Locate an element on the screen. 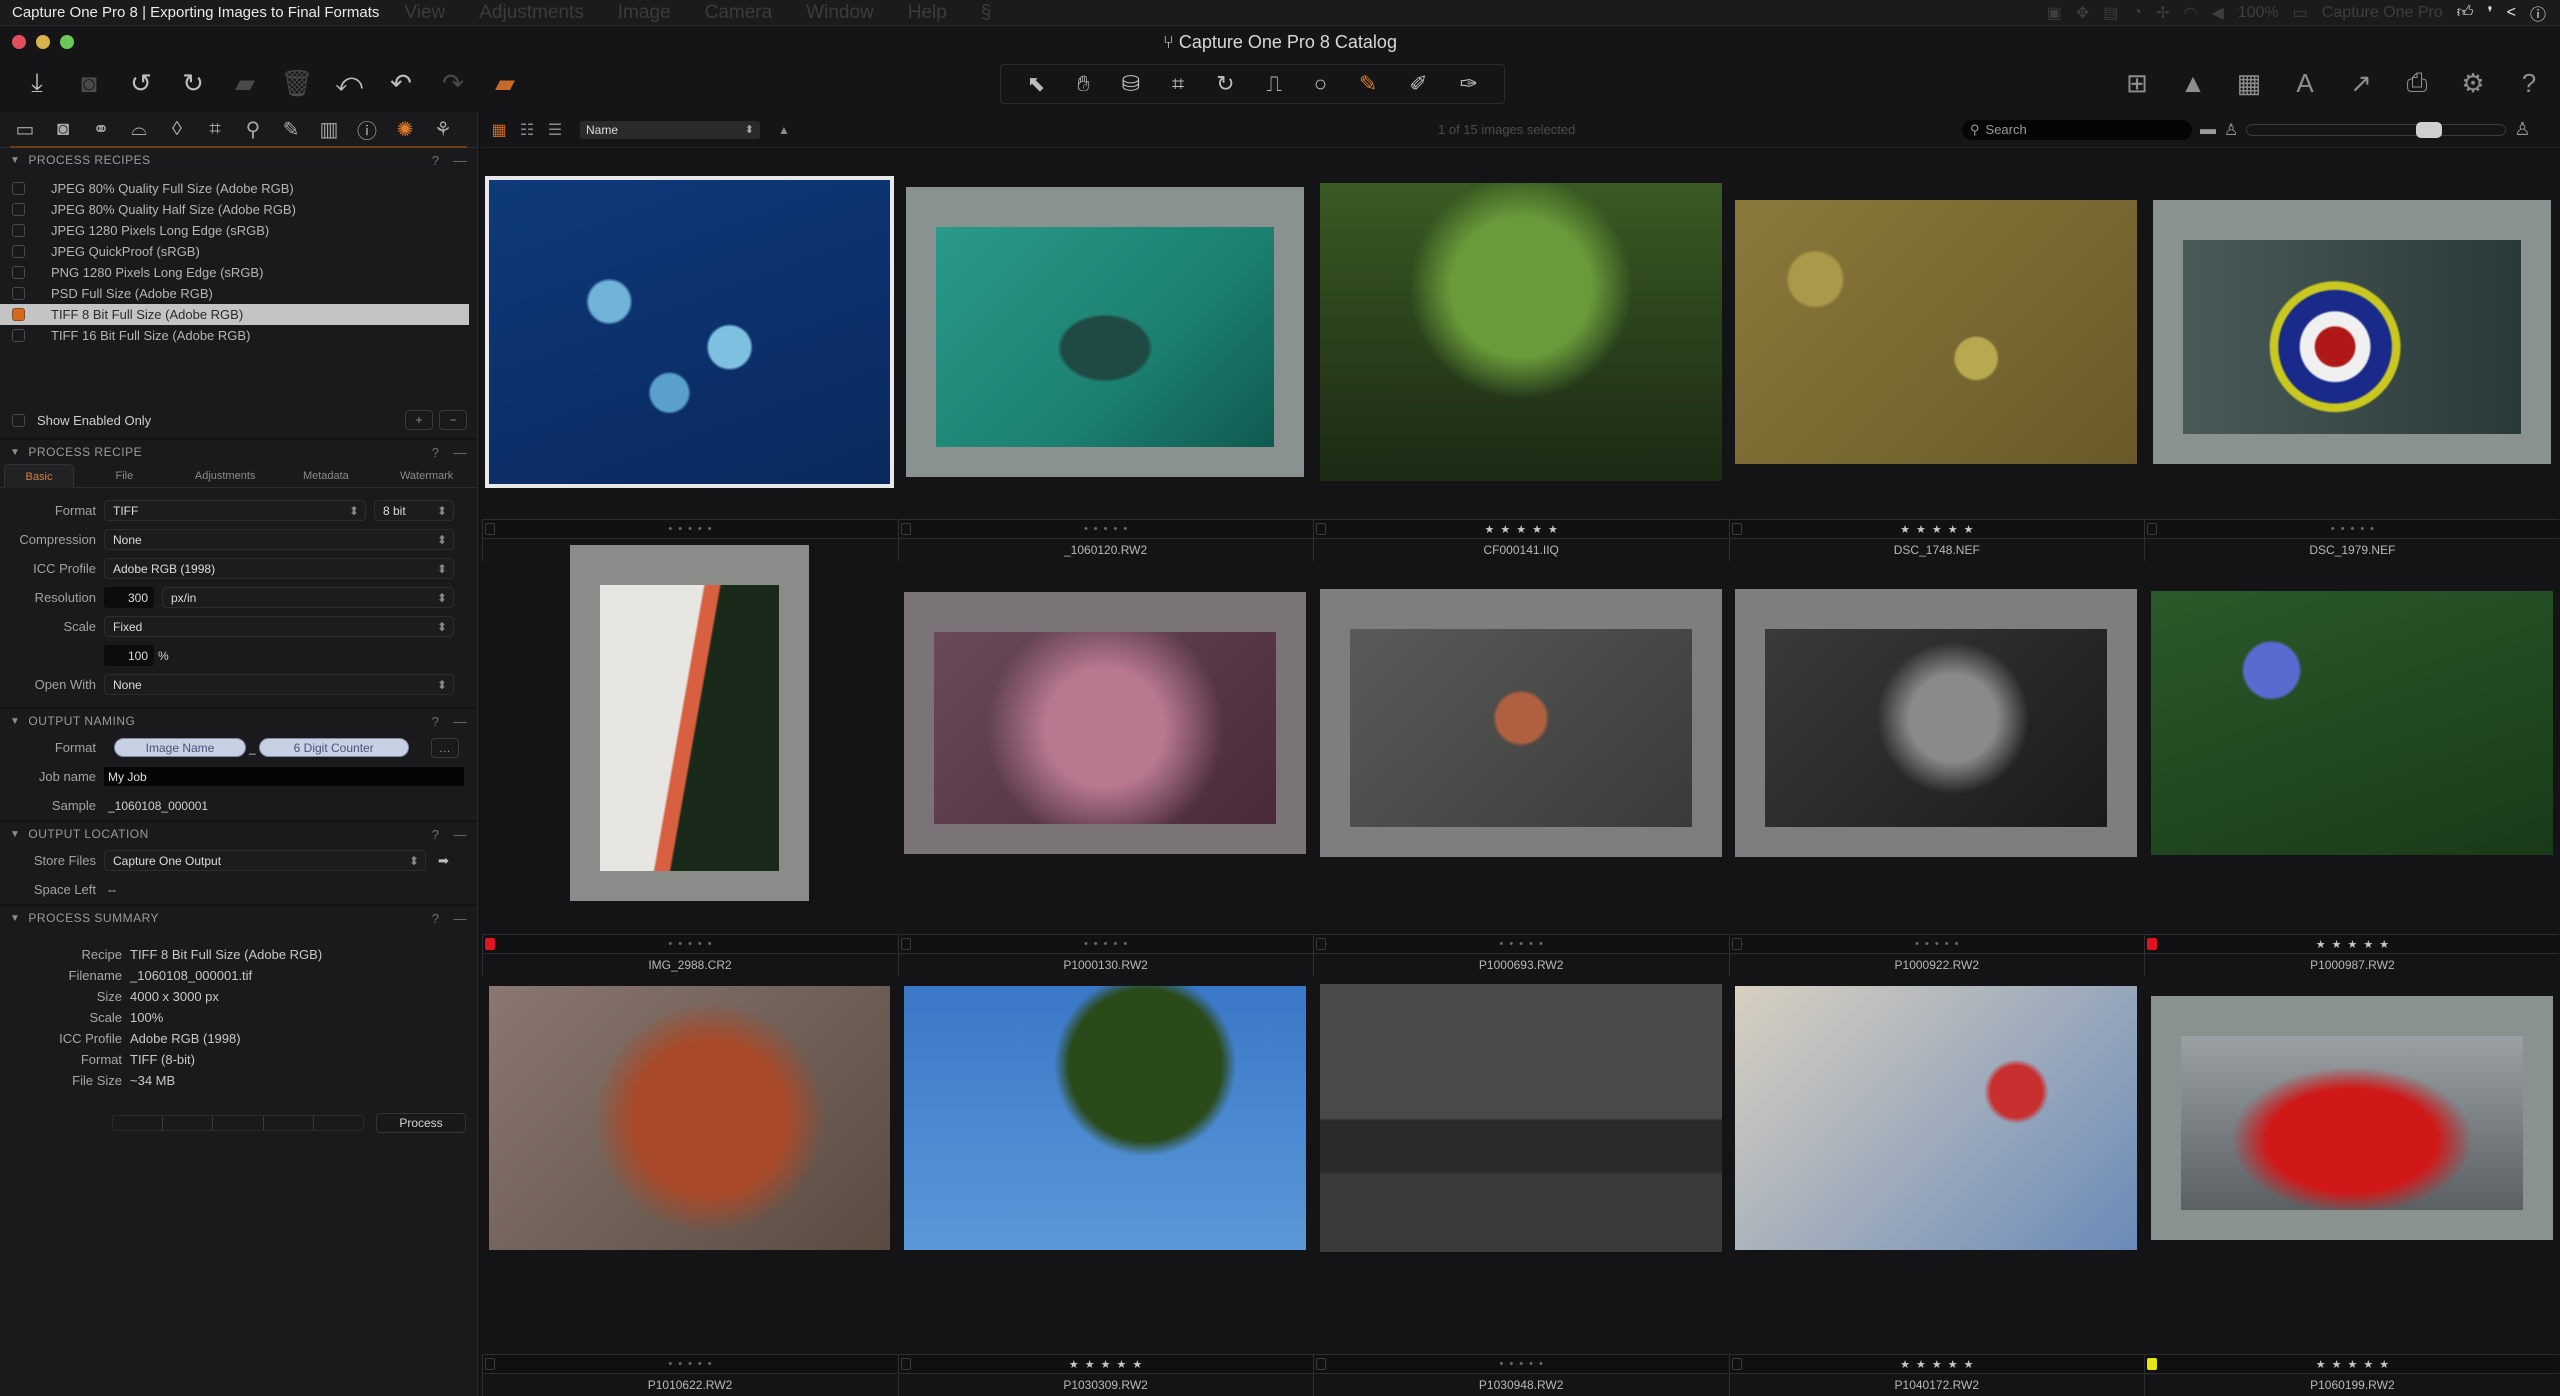 The width and height of the screenshot is (2560, 1396). metadata-tab-icon: ⓘ is located at coordinates (367, 130).